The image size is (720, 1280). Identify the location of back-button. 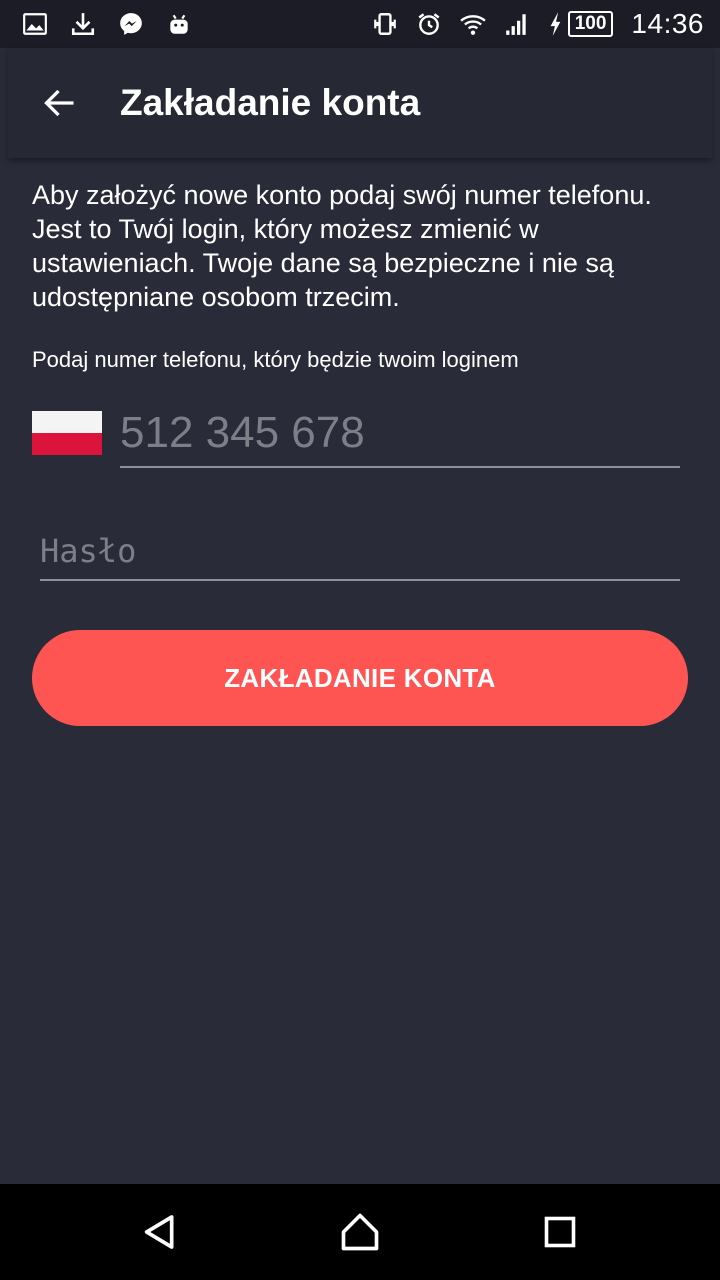
(60, 103).